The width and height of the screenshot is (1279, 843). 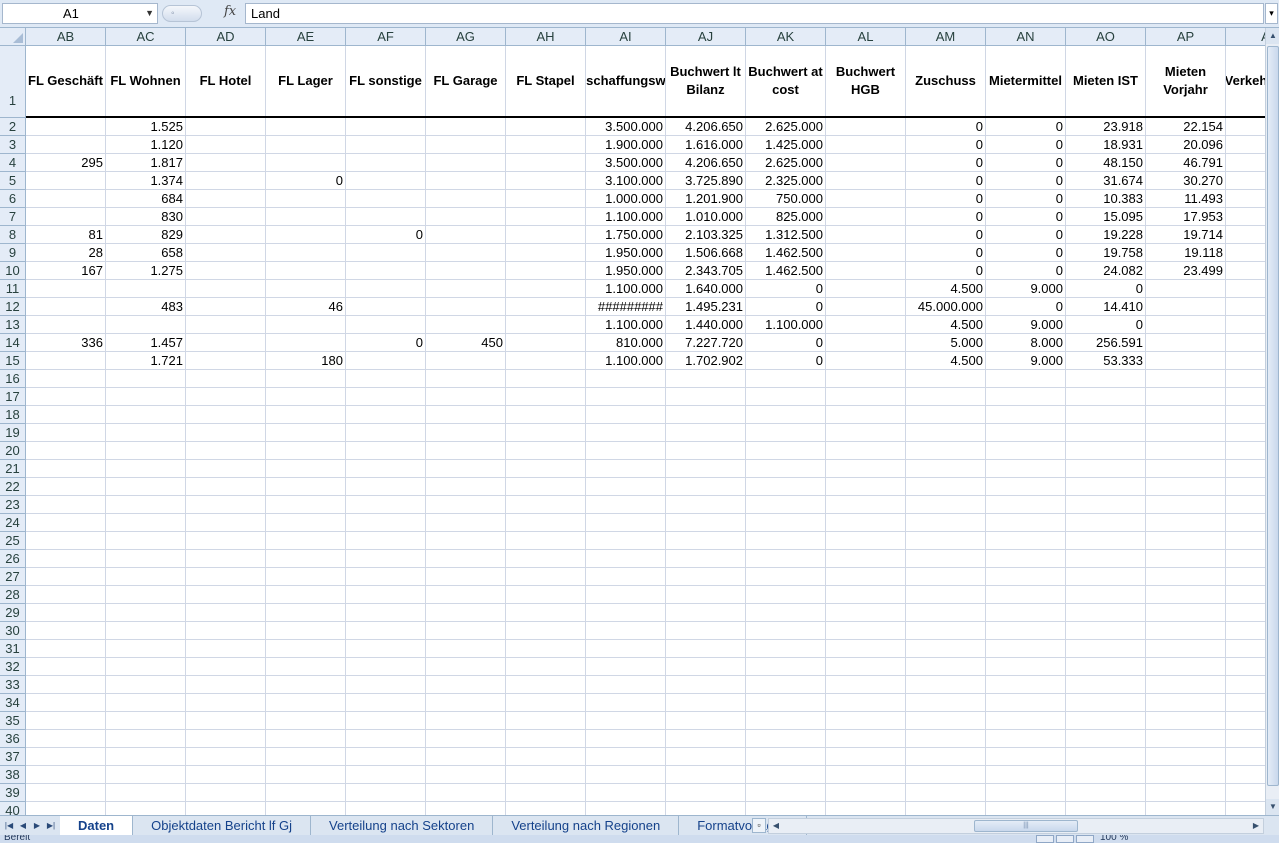 I want to click on cell: 17.953, so click(x=1186, y=217).